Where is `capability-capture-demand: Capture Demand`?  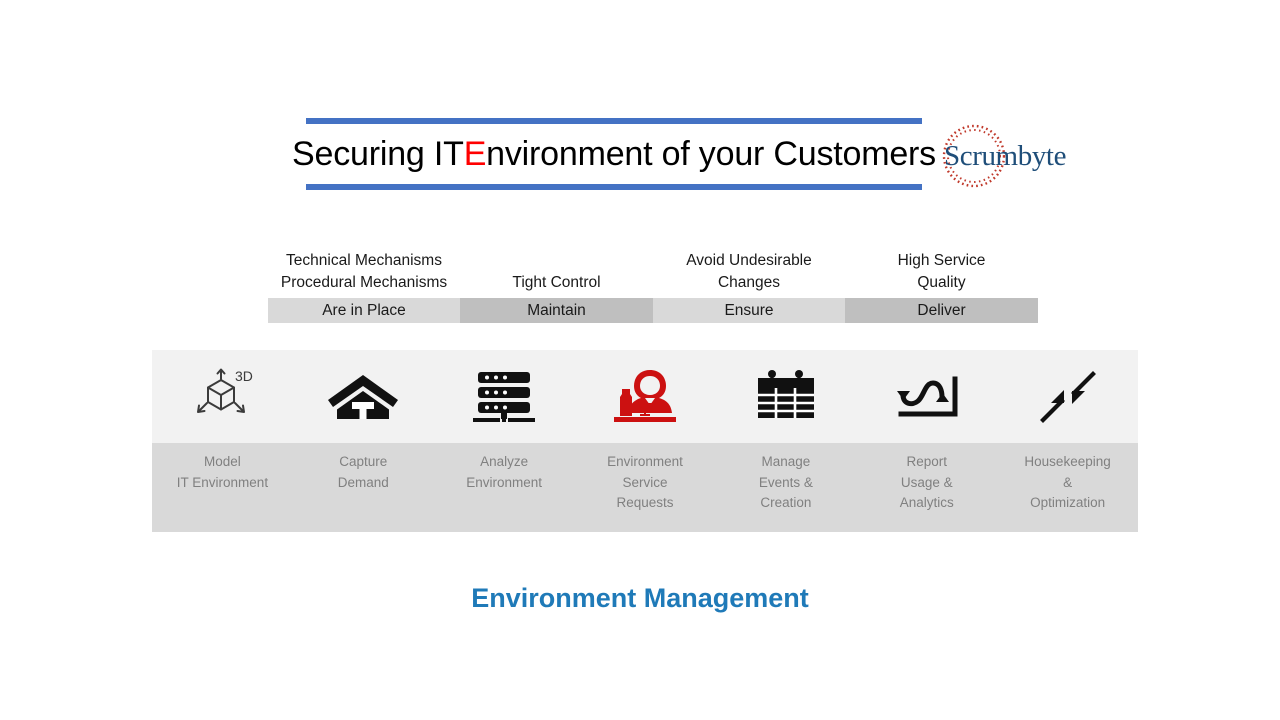 capability-capture-demand: Capture Demand is located at coordinates (363, 441).